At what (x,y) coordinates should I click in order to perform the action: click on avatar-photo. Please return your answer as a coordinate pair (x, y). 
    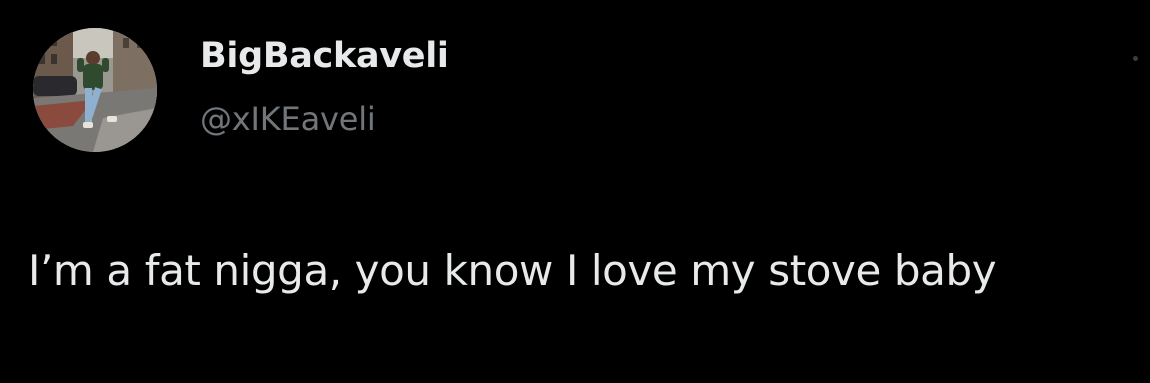
    Looking at the image, I should click on (95, 90).